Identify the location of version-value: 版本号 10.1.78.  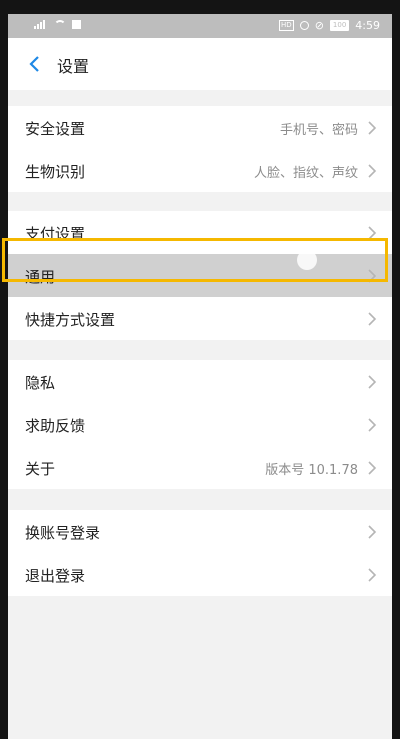
(311, 470).